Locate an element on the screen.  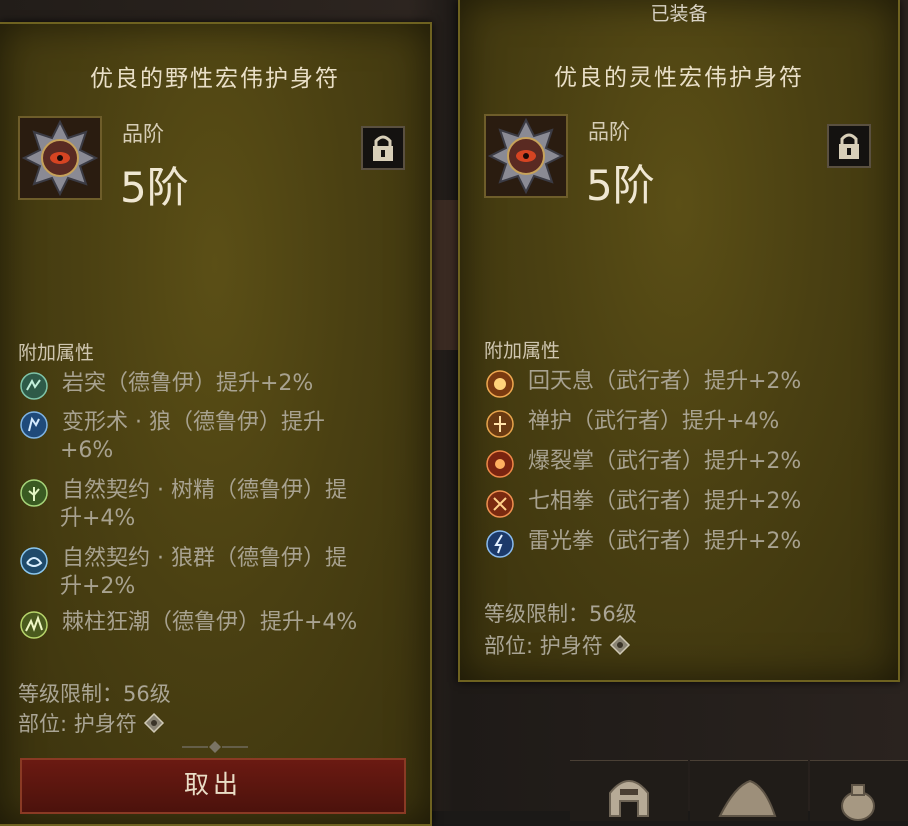
background-detail is located at coordinates (445, 275).